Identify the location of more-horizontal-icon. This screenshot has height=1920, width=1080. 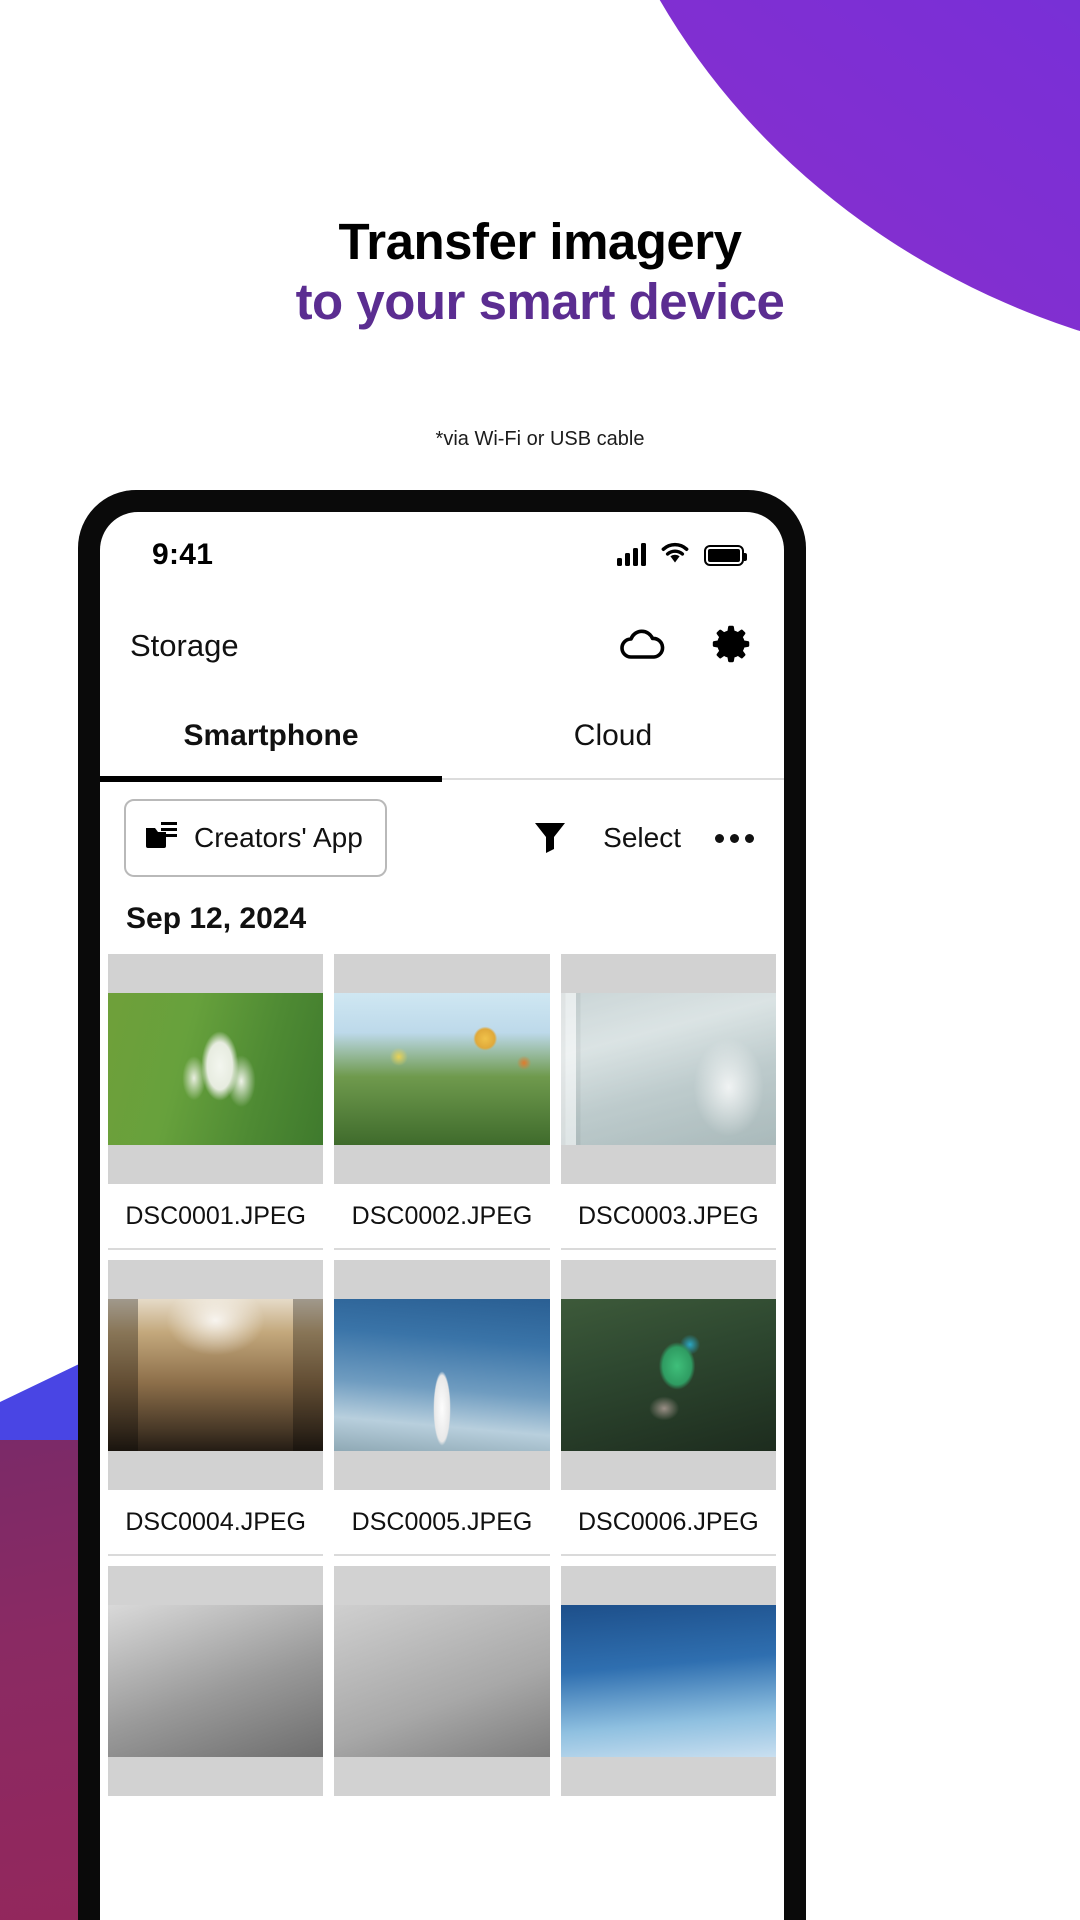
(734, 838).